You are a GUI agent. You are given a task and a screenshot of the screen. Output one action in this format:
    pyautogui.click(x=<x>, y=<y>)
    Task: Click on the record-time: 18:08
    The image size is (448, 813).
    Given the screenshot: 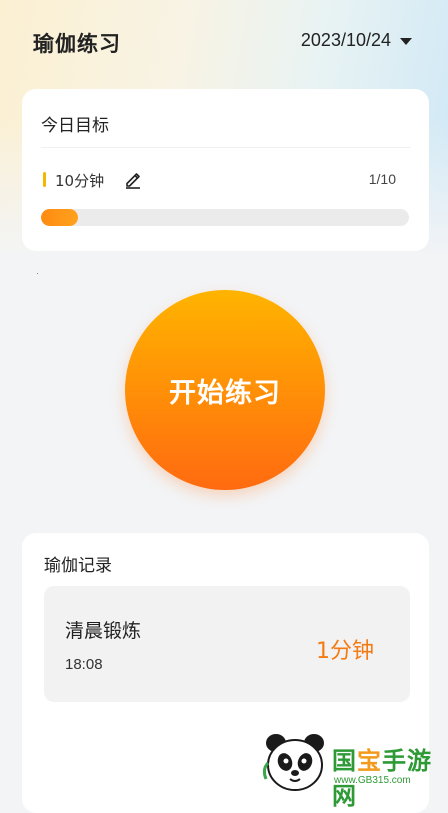 What is the action you would take?
    pyautogui.click(x=84, y=664)
    